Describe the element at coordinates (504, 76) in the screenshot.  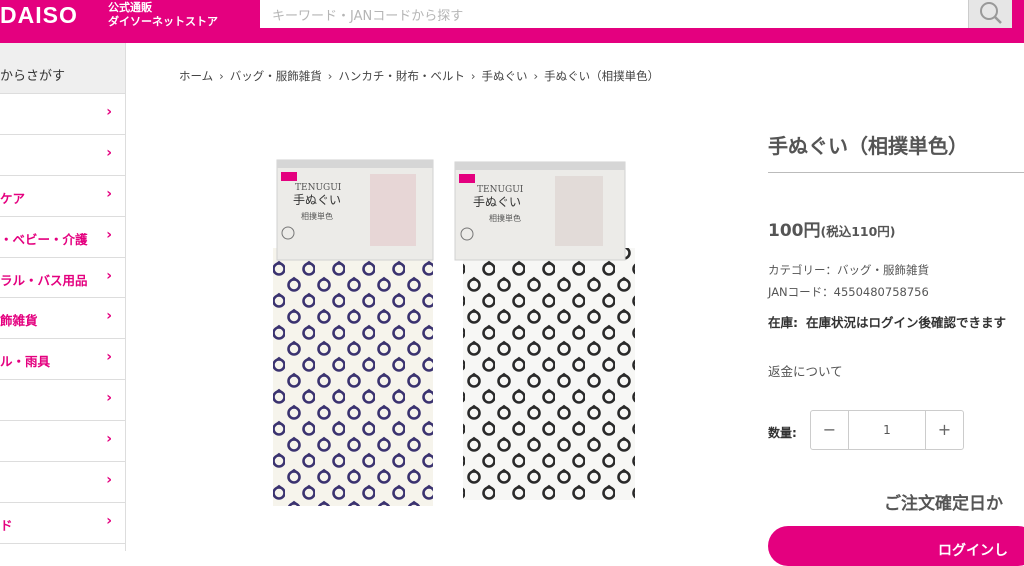
I see `breadcrumb-item: 手ぬぐい` at that location.